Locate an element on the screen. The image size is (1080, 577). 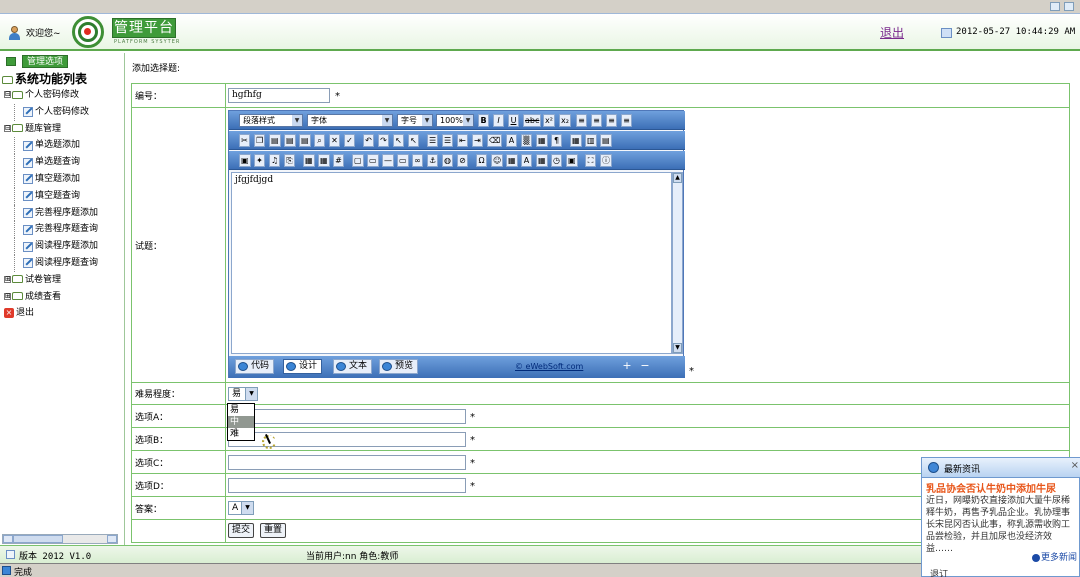
emoticon-icon: ☺ is located at coordinates (497, 160).